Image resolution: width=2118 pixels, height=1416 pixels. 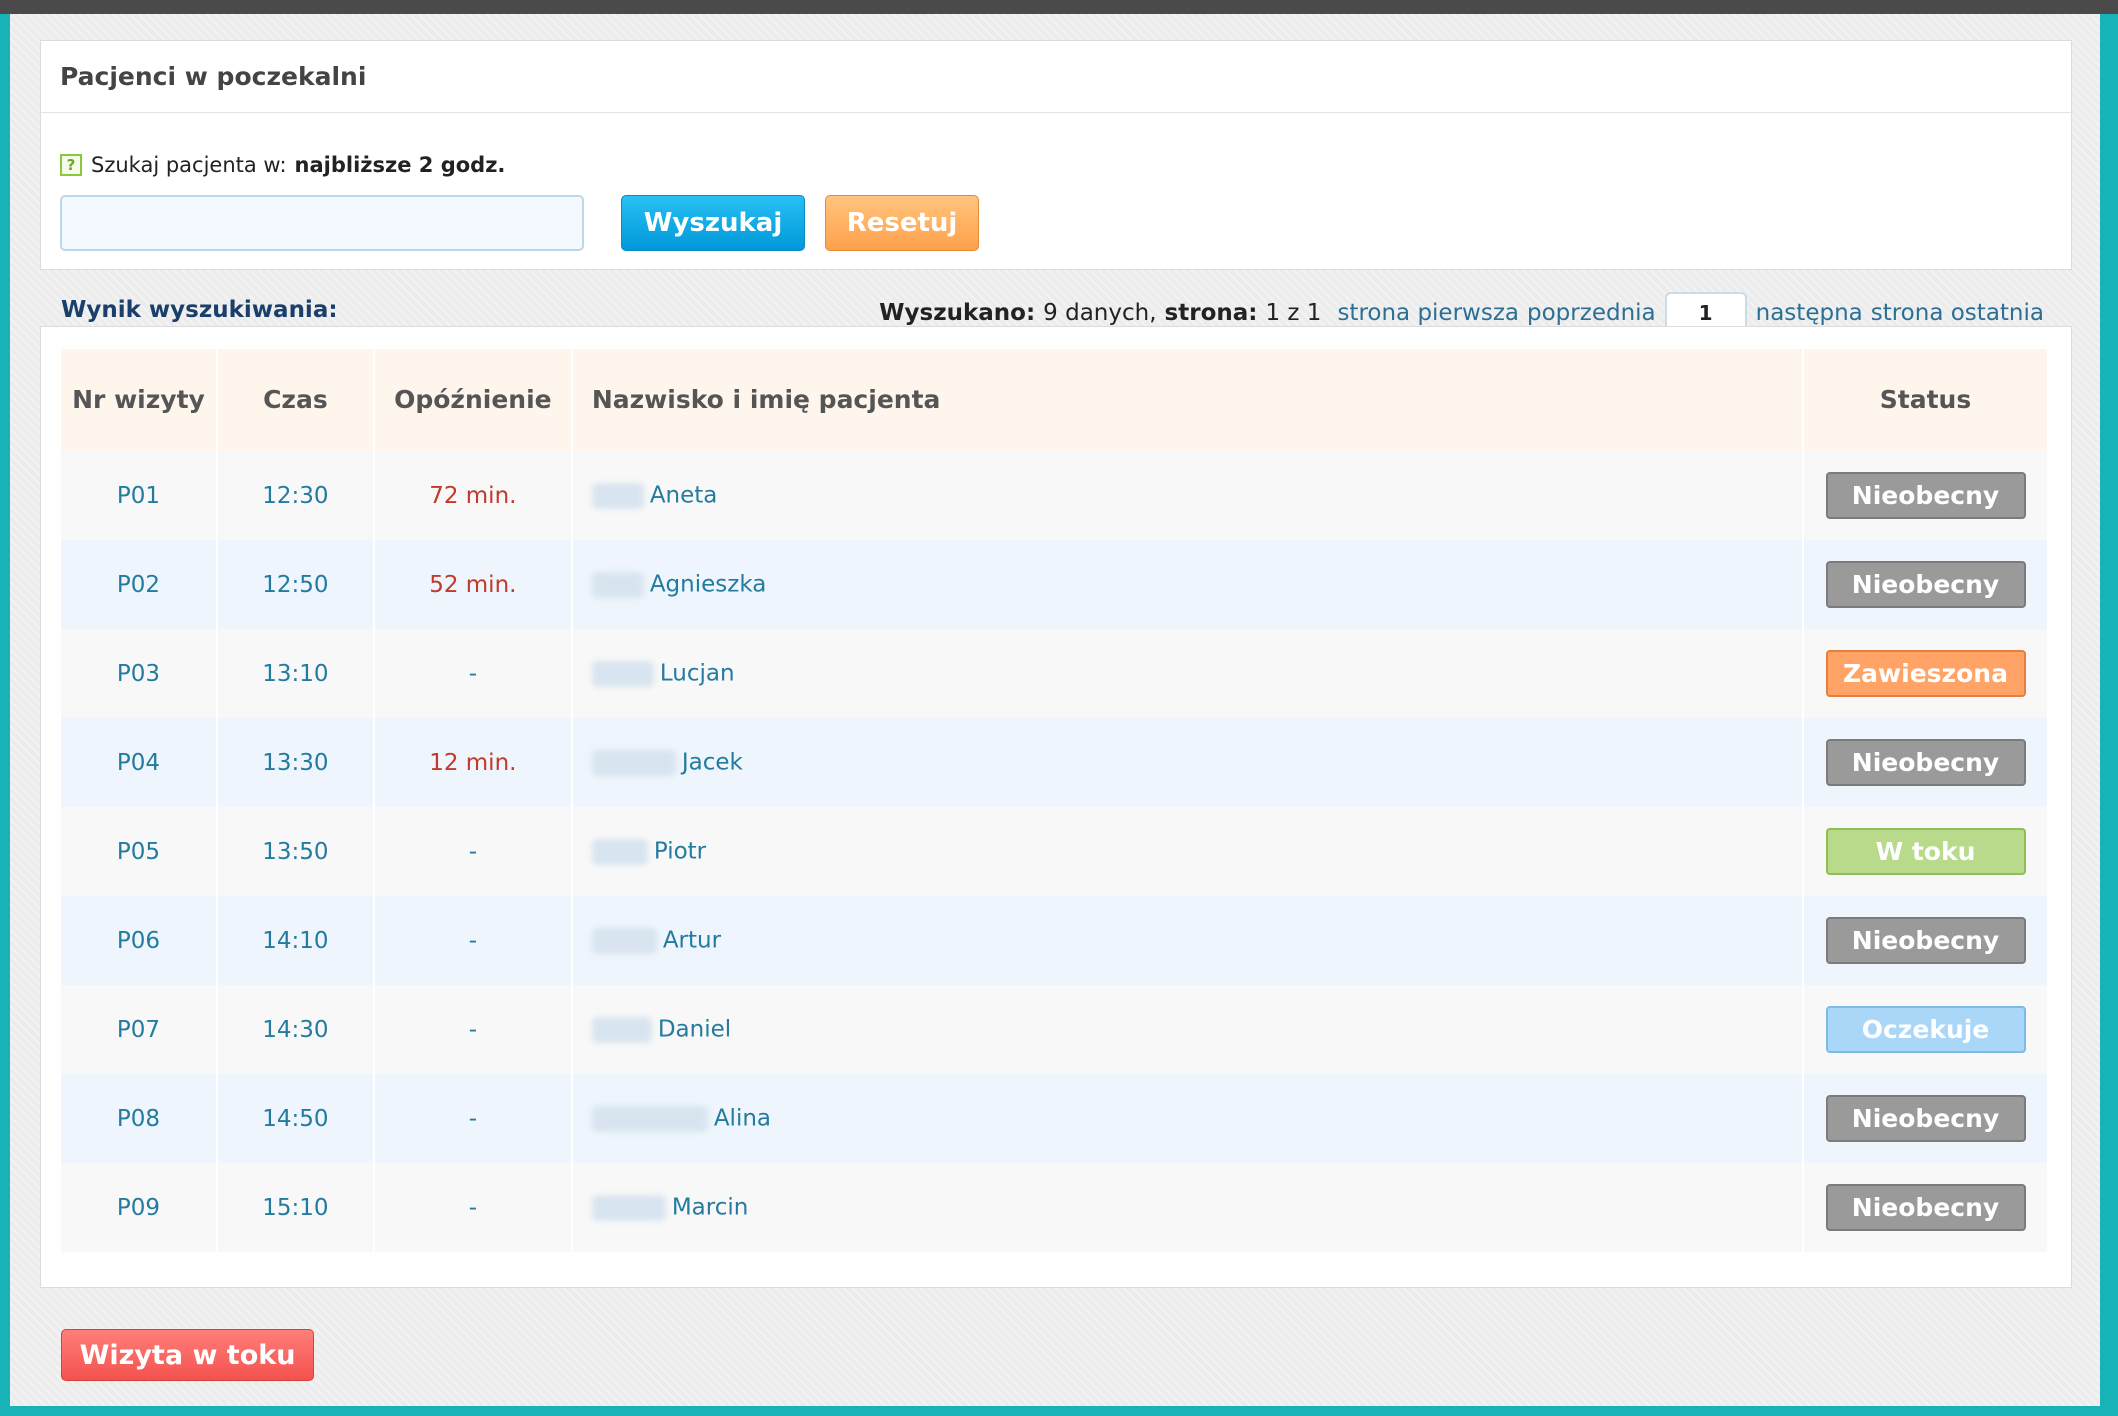 I want to click on found-label: Wyszukano:, so click(x=957, y=313).